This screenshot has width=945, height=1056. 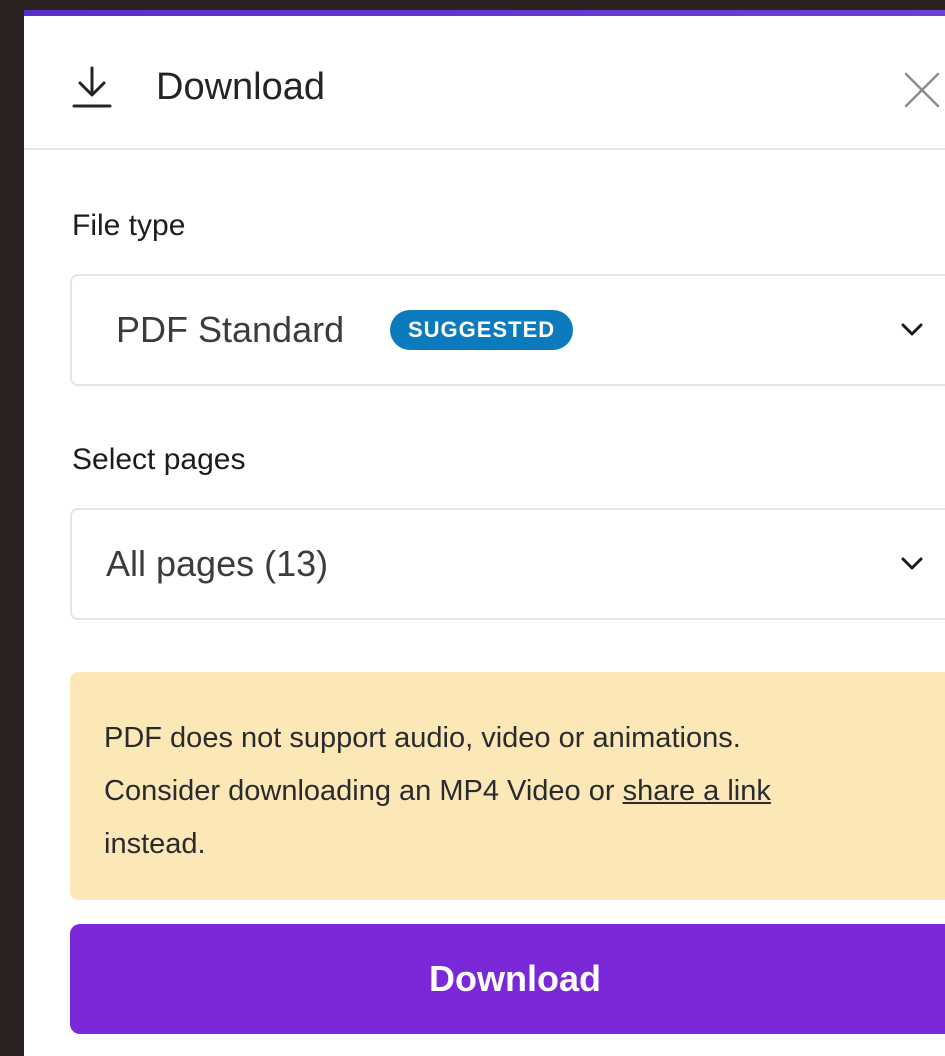 I want to click on notice-line-2-prefix: Consider downloading an MP4 Video or, so click(x=363, y=791).